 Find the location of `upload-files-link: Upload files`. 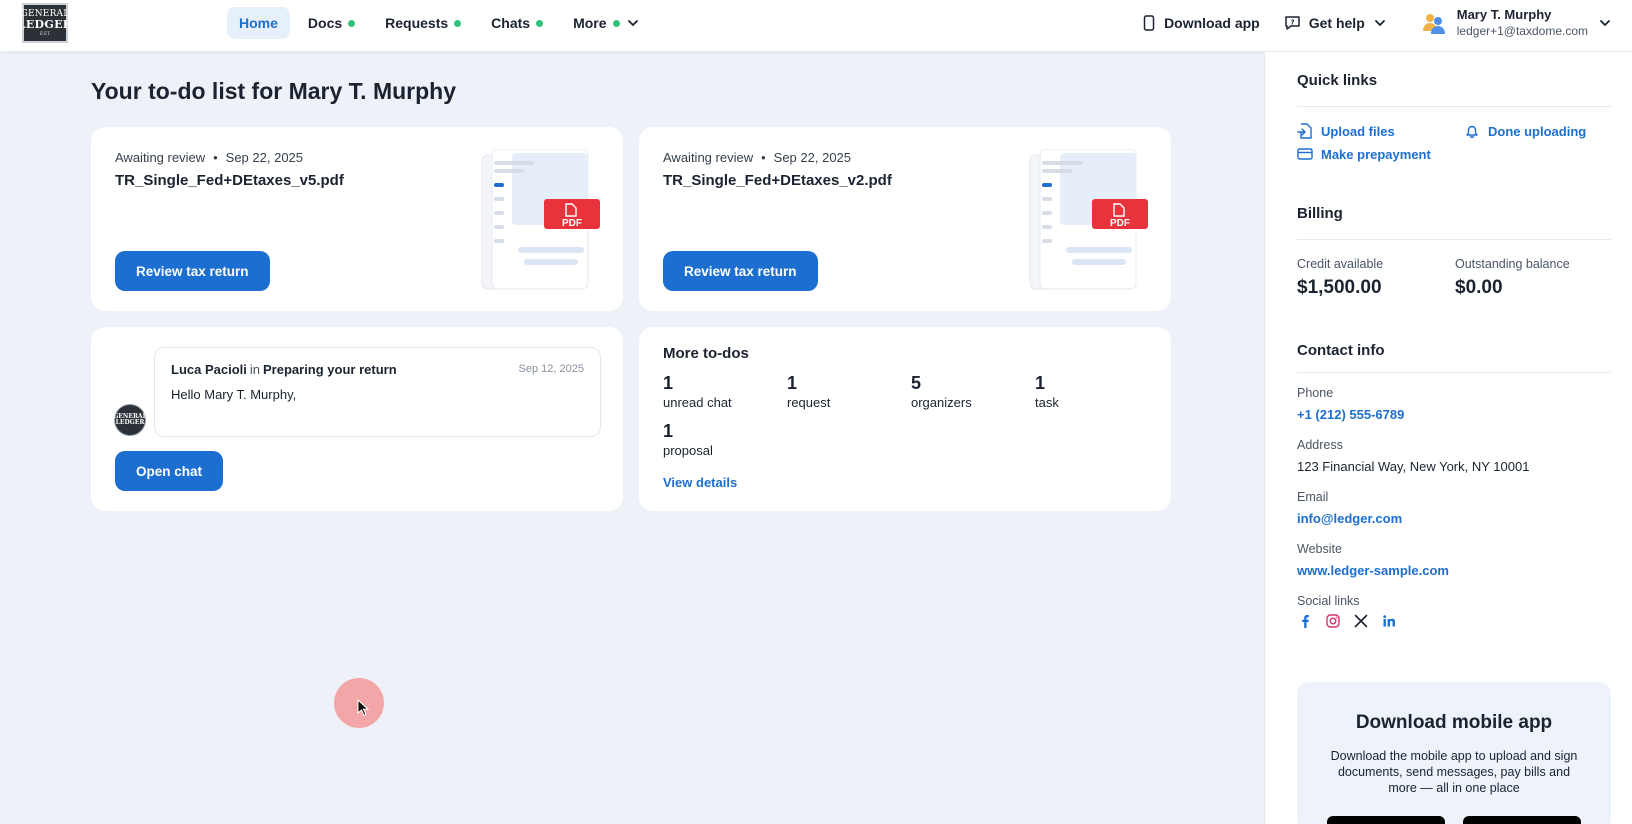

upload-files-link: Upload files is located at coordinates (1346, 131).